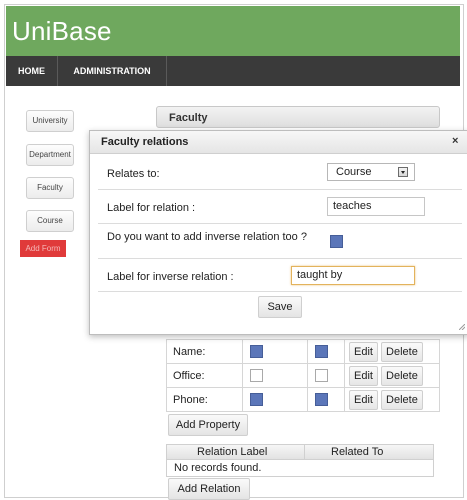 The height and width of the screenshot is (500, 467). Describe the element at coordinates (204, 351) in the screenshot. I see `property-name: Name:` at that location.